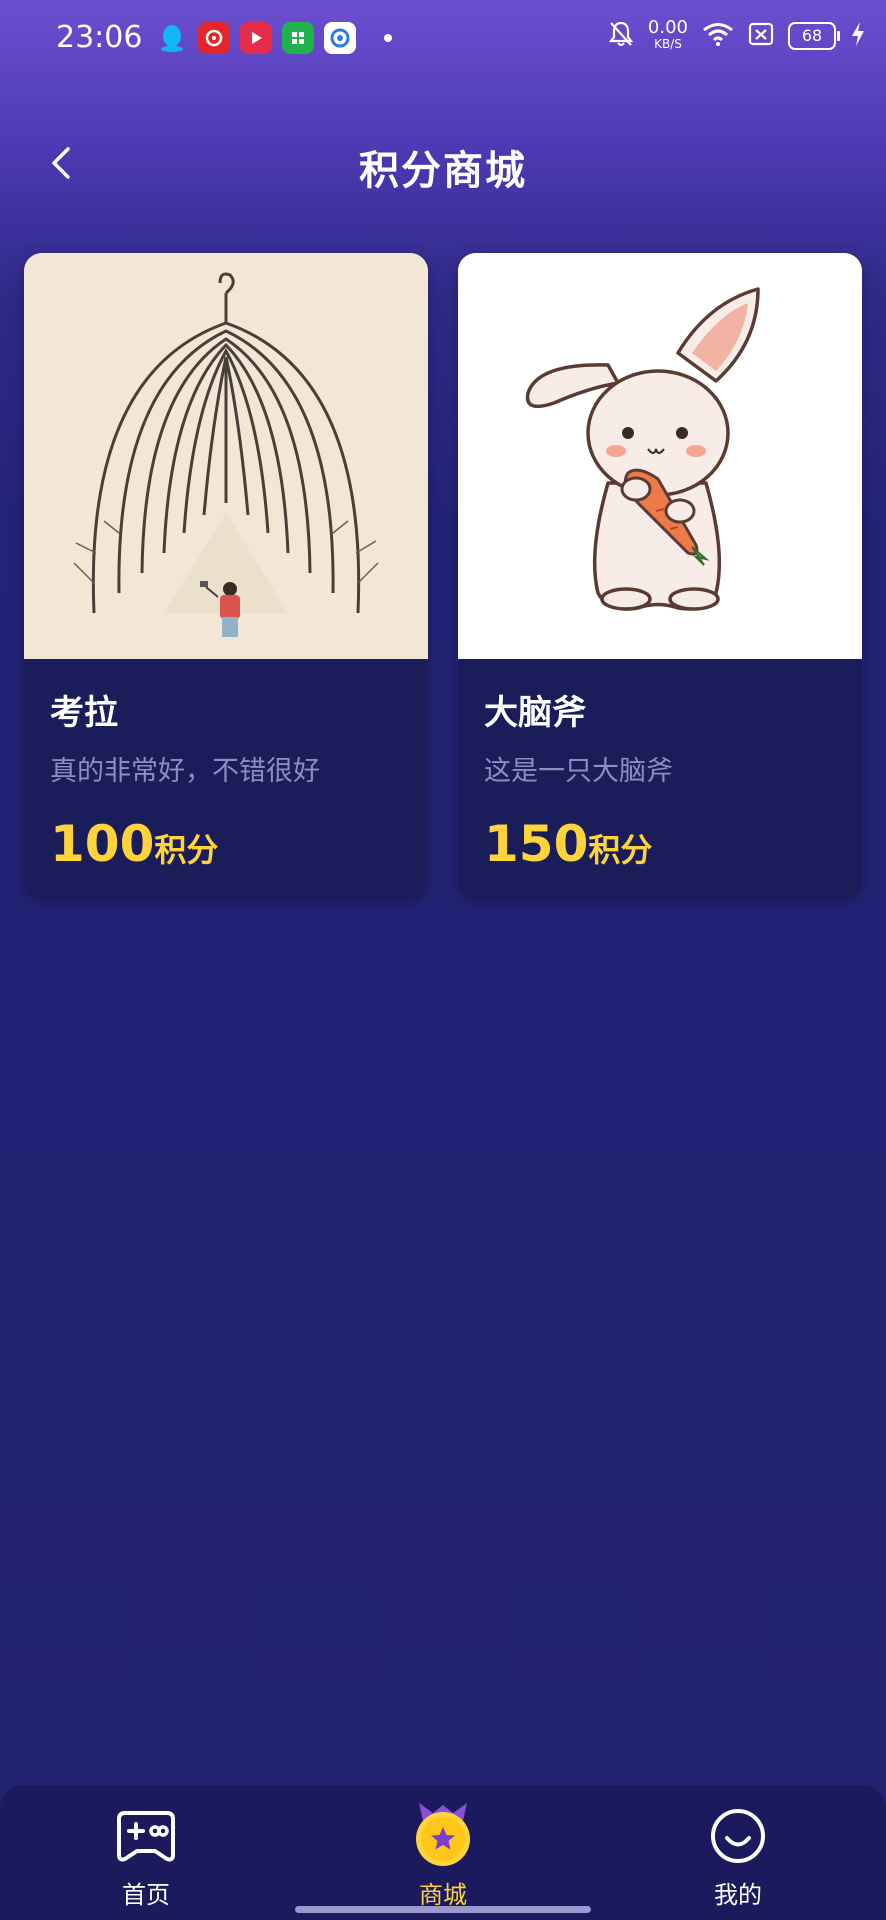  Describe the element at coordinates (858, 36) in the screenshot. I see `charging-icon` at that location.